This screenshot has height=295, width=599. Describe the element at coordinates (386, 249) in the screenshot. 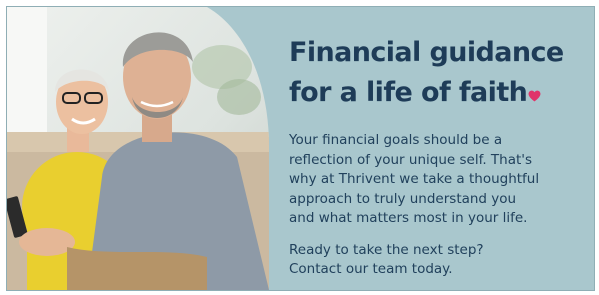

I see `cta-line: Ready to take the next step?` at that location.